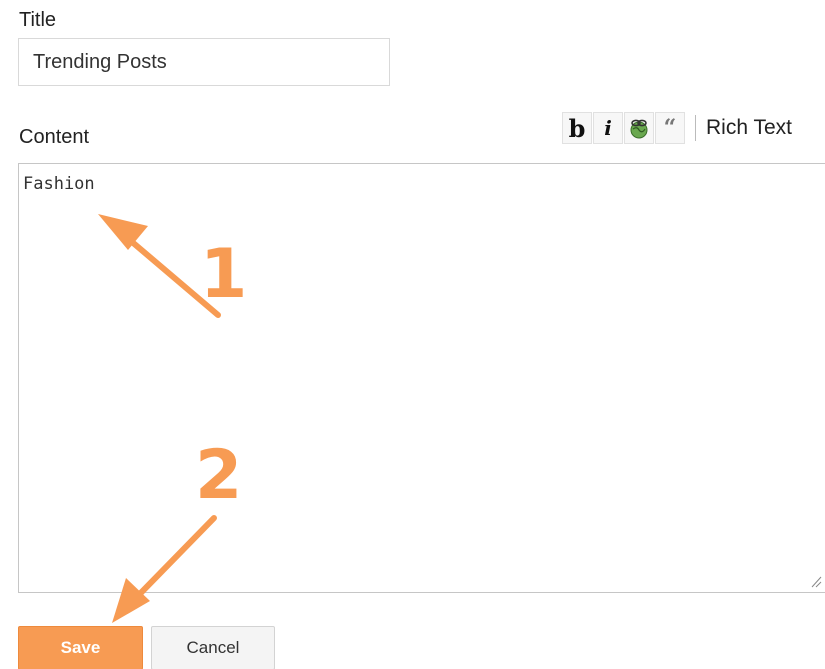 This screenshot has width=825, height=669. Describe the element at coordinates (670, 128) in the screenshot. I see `quote-icon: “` at that location.